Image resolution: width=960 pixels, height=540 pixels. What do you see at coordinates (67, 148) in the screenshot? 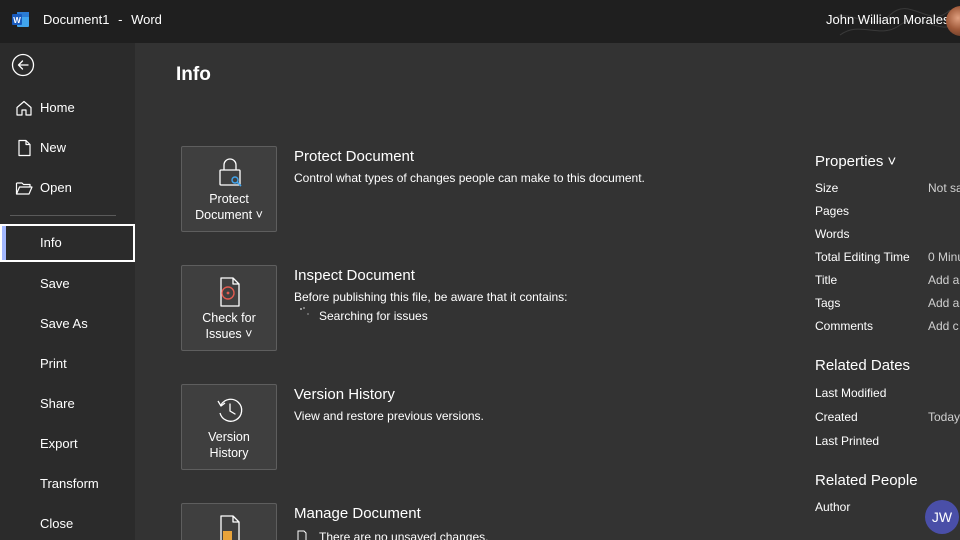
I see `nav-new: New` at bounding box center [67, 148].